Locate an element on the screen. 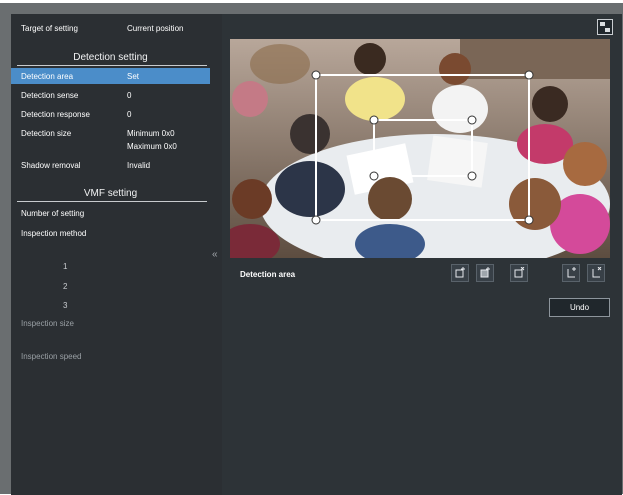 Image resolution: width=623 pixels, height=495 pixels. detection-size-min: Minimum 0x0 is located at coordinates (151, 133).